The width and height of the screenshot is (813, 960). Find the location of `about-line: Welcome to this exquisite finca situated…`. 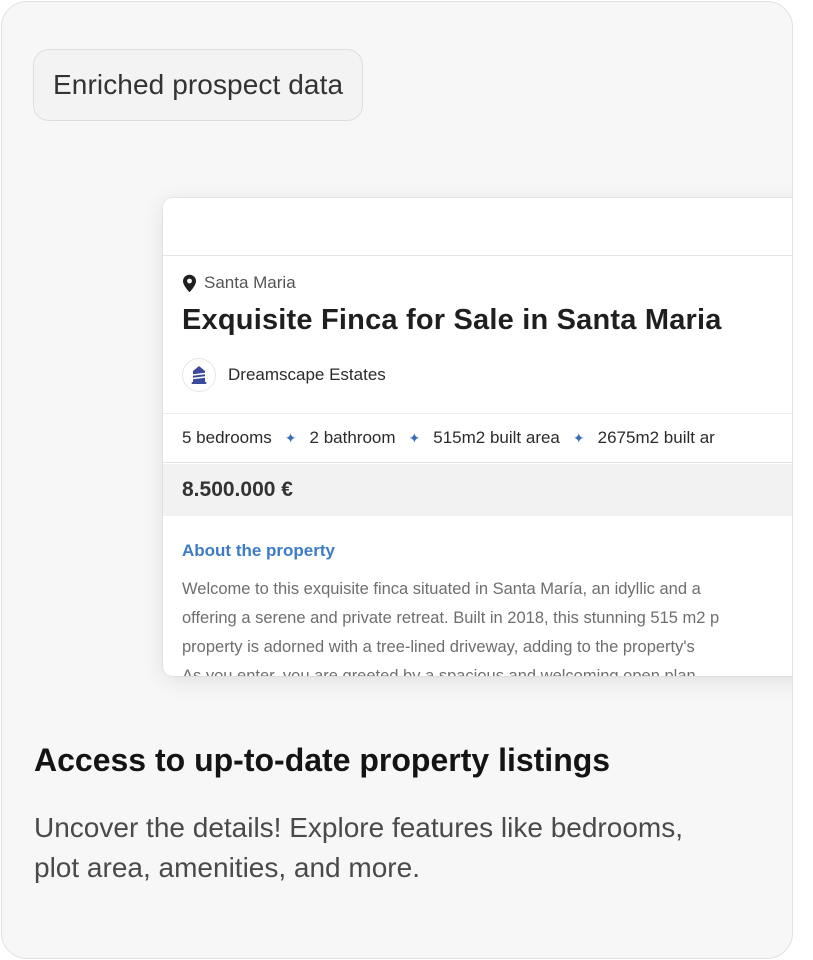

about-line: Welcome to this exquisite finca situated… is located at coordinates (441, 589).